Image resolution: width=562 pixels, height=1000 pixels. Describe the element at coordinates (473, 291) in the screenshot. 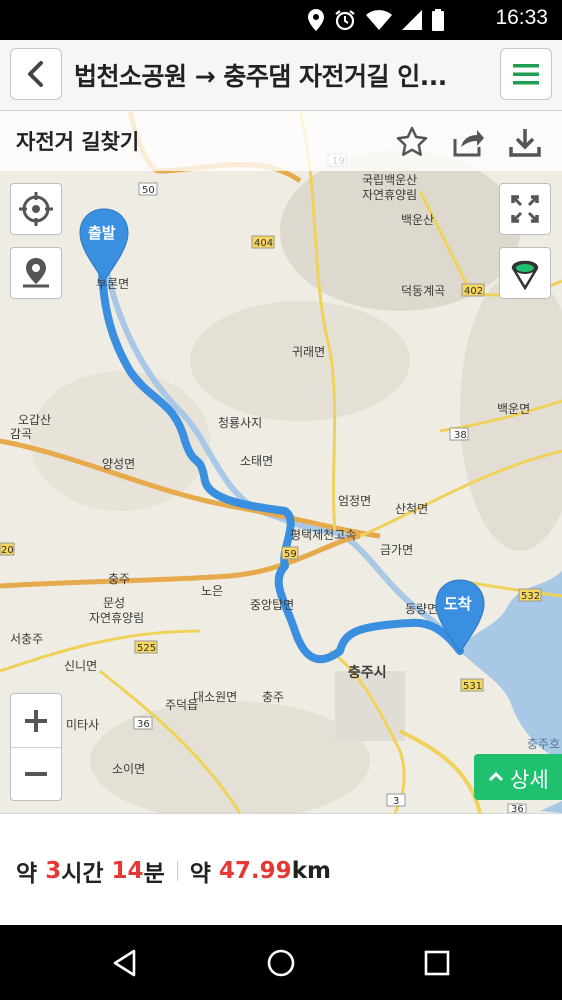

I see `svg-text: 402` at that location.